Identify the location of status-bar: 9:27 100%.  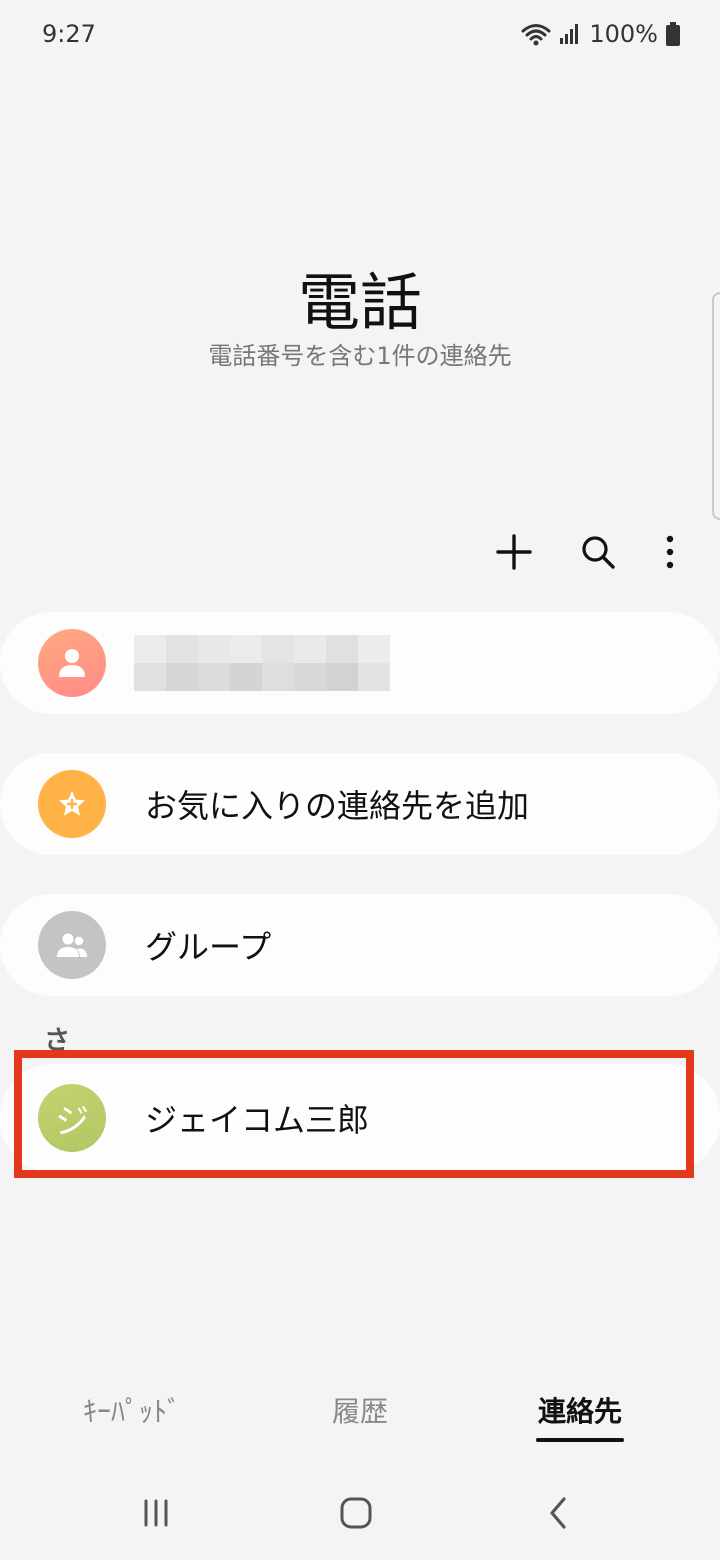
(360, 35).